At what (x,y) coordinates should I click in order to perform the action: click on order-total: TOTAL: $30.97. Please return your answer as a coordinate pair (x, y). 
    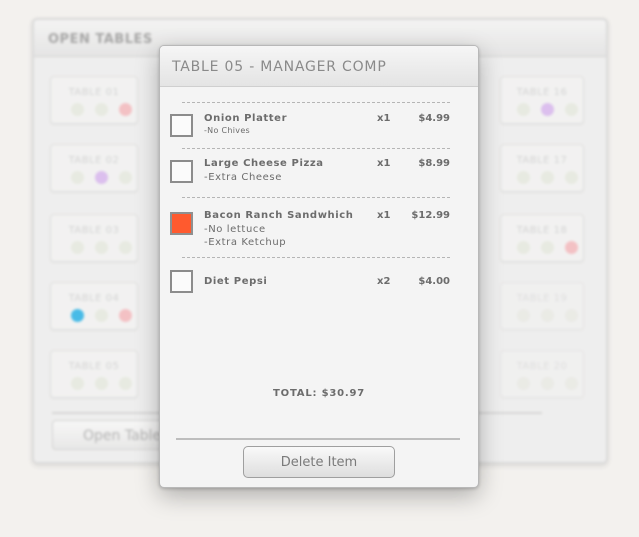
    Looking at the image, I should click on (319, 393).